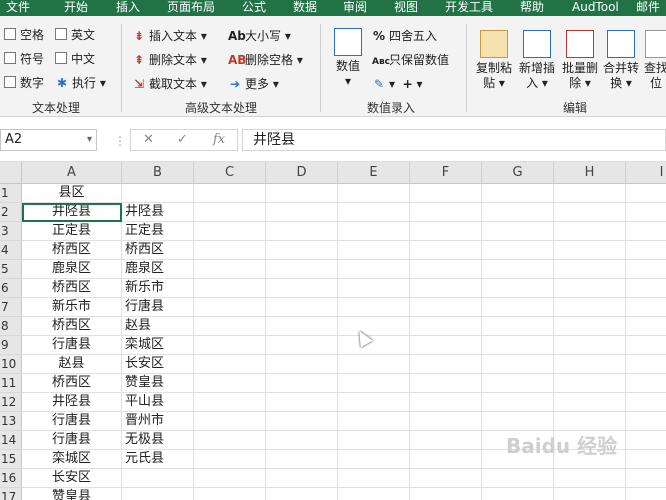 The height and width of the screenshot is (500, 666). Describe the element at coordinates (518, 193) in the screenshot. I see `cell-g1` at that location.